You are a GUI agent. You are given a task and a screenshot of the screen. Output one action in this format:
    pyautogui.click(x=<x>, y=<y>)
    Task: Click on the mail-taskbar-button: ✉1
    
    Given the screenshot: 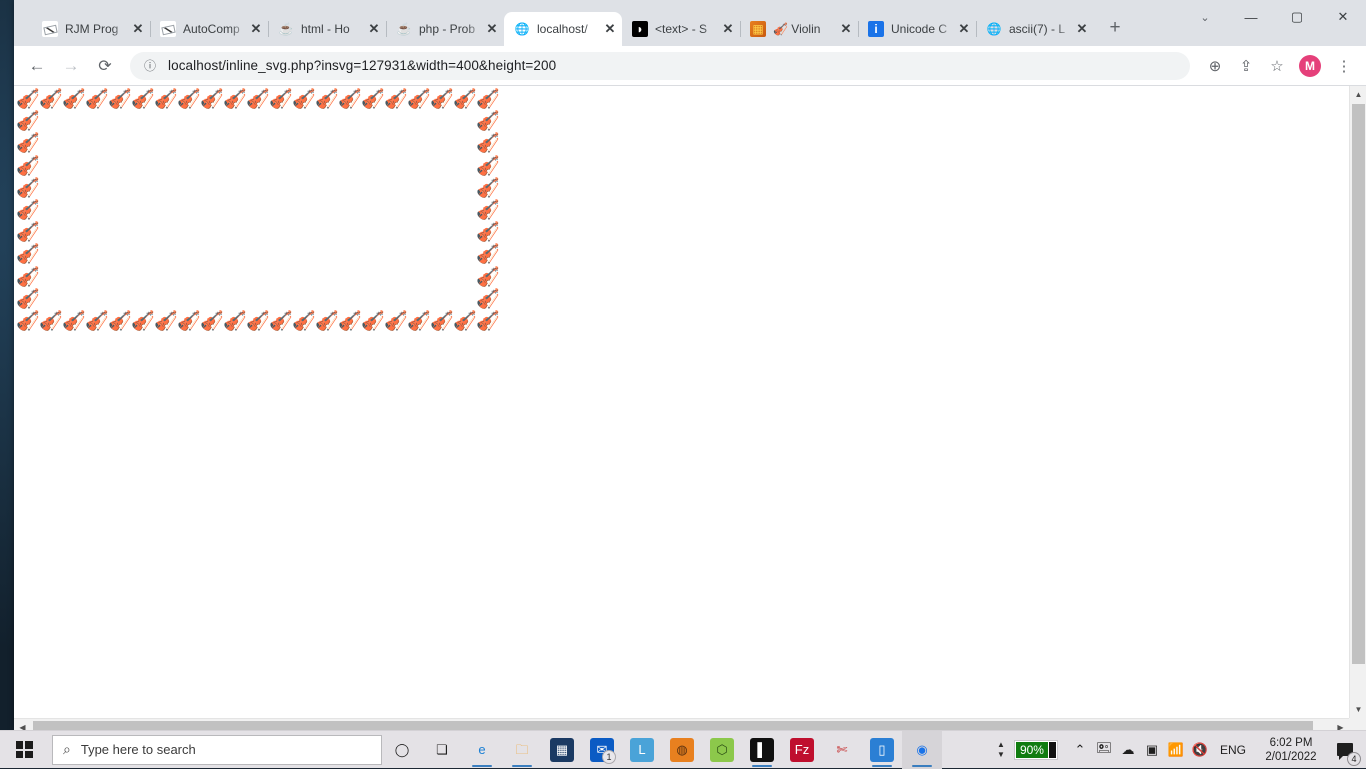 What is the action you would take?
    pyautogui.click(x=602, y=750)
    